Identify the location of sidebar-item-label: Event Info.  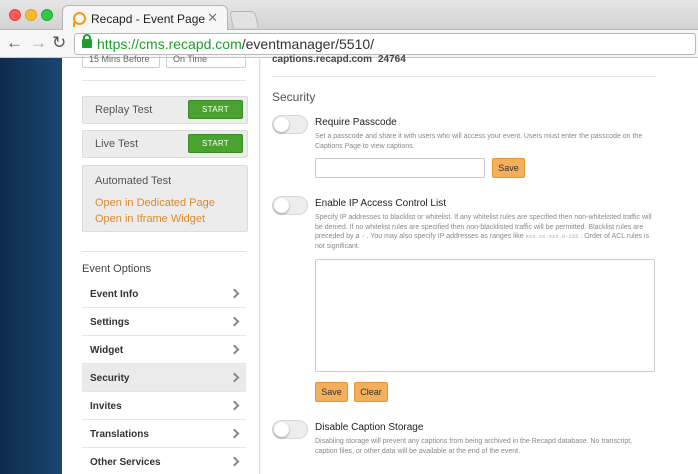
(114, 294).